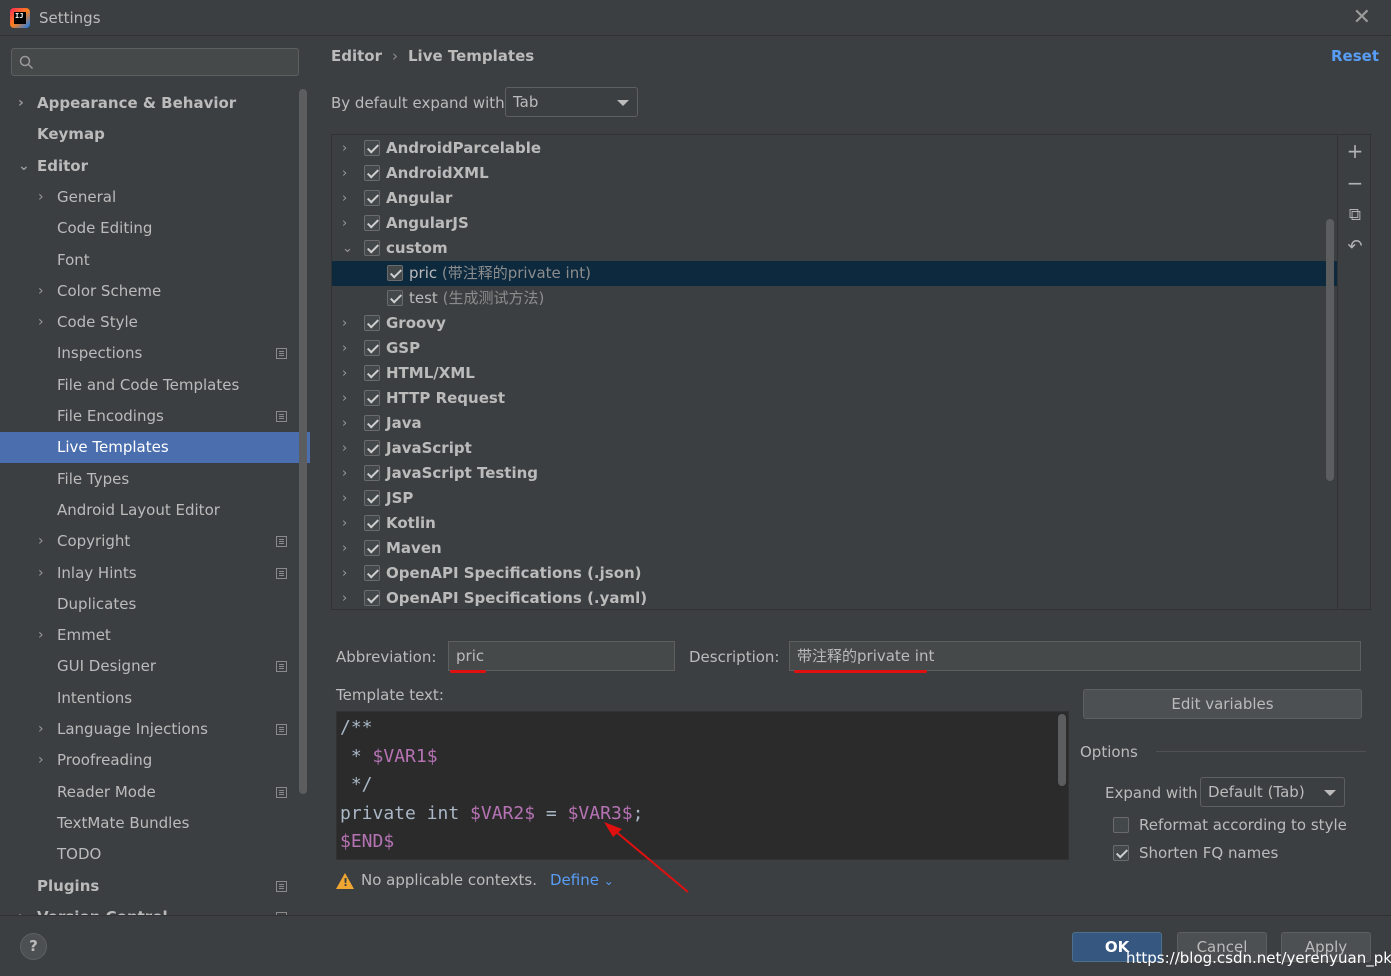 This screenshot has width=1391, height=976. I want to click on sidebar-item-file-types: File Types, so click(155, 479).